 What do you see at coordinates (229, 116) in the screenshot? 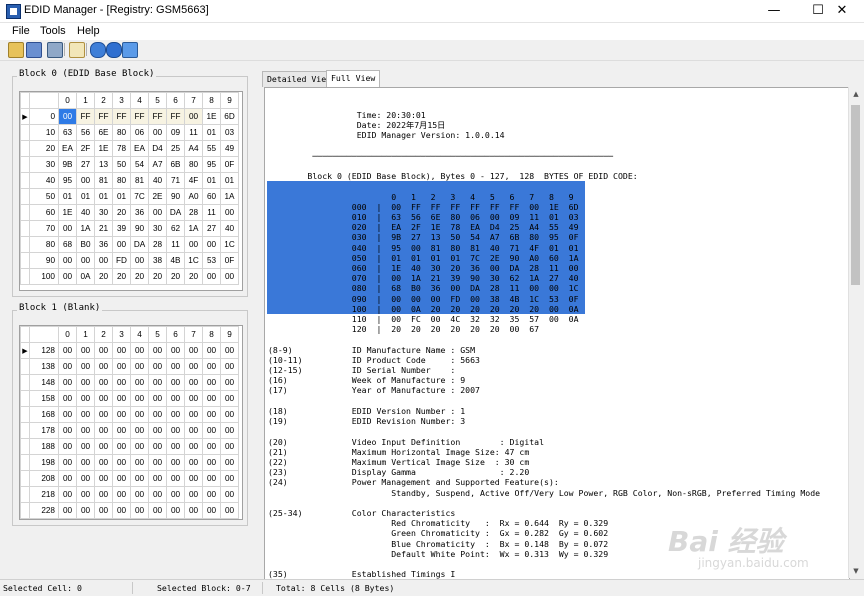
I see `hex-cell: 6D` at bounding box center [229, 116].